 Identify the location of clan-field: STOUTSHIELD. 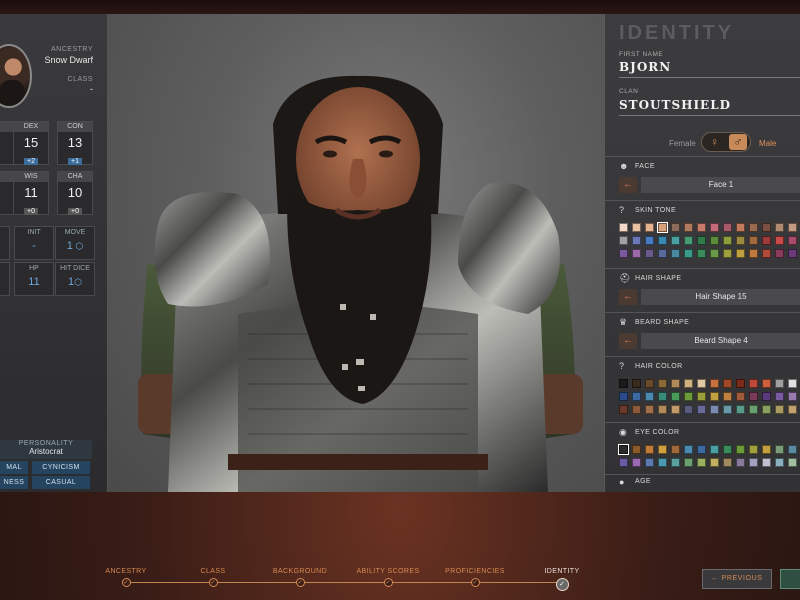
(675, 105).